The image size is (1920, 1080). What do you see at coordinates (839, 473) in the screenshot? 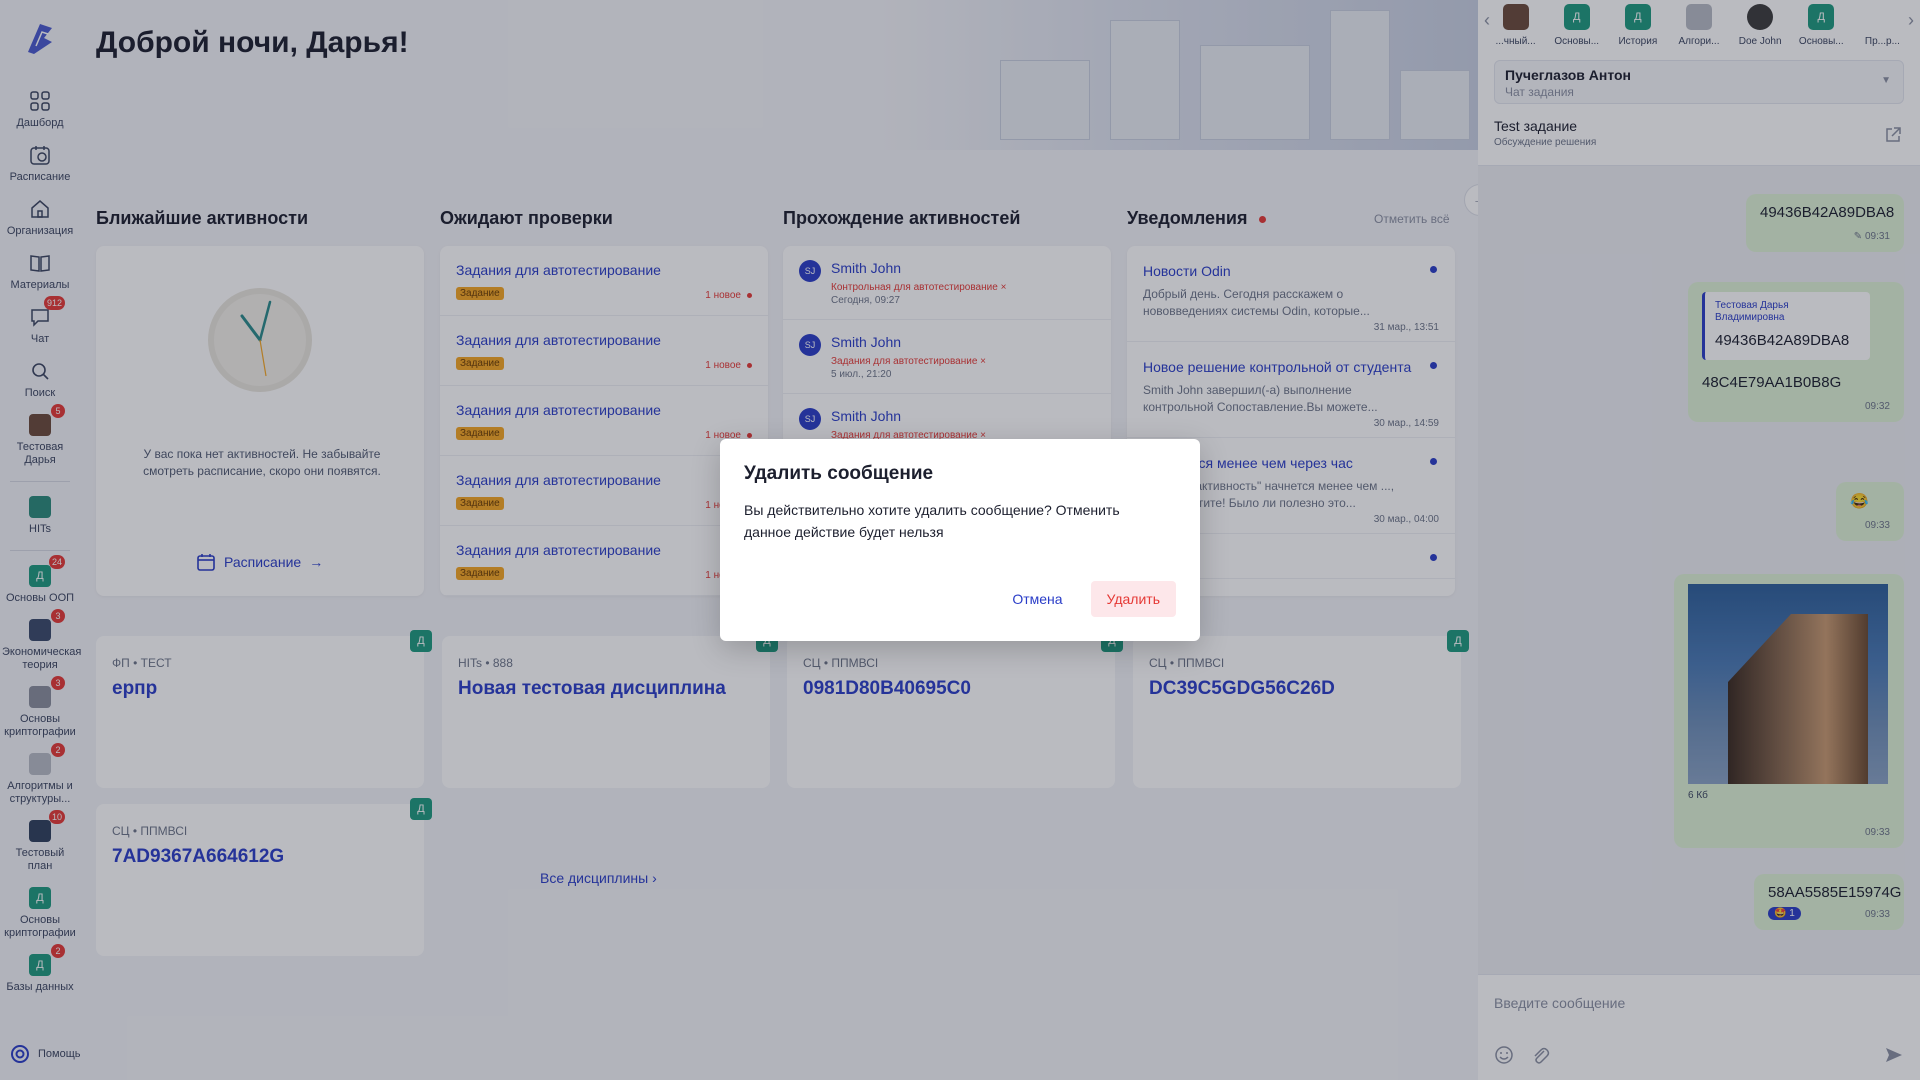
I see `dialog-title: Удалить сообщение` at bounding box center [839, 473].